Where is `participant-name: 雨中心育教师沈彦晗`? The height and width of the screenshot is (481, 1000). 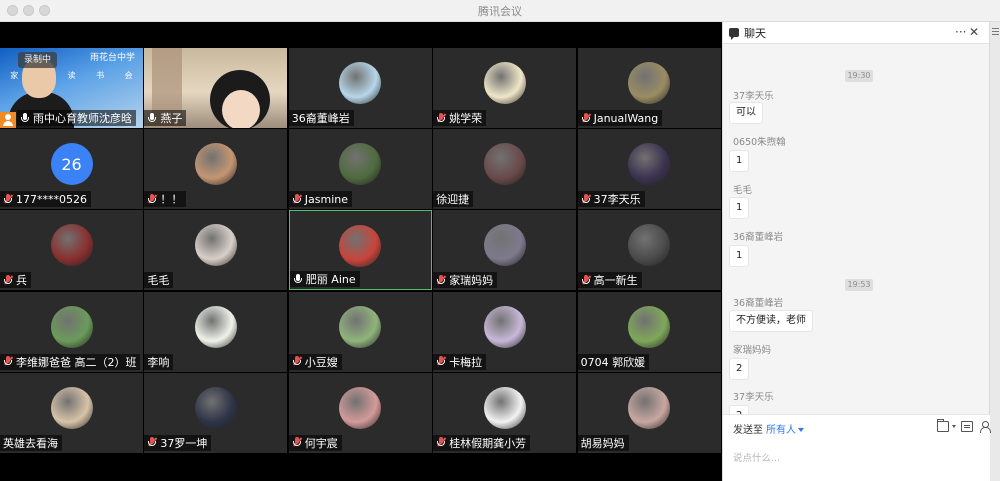
participant-name: 雨中心育教师沈彦晗 is located at coordinates (82, 118).